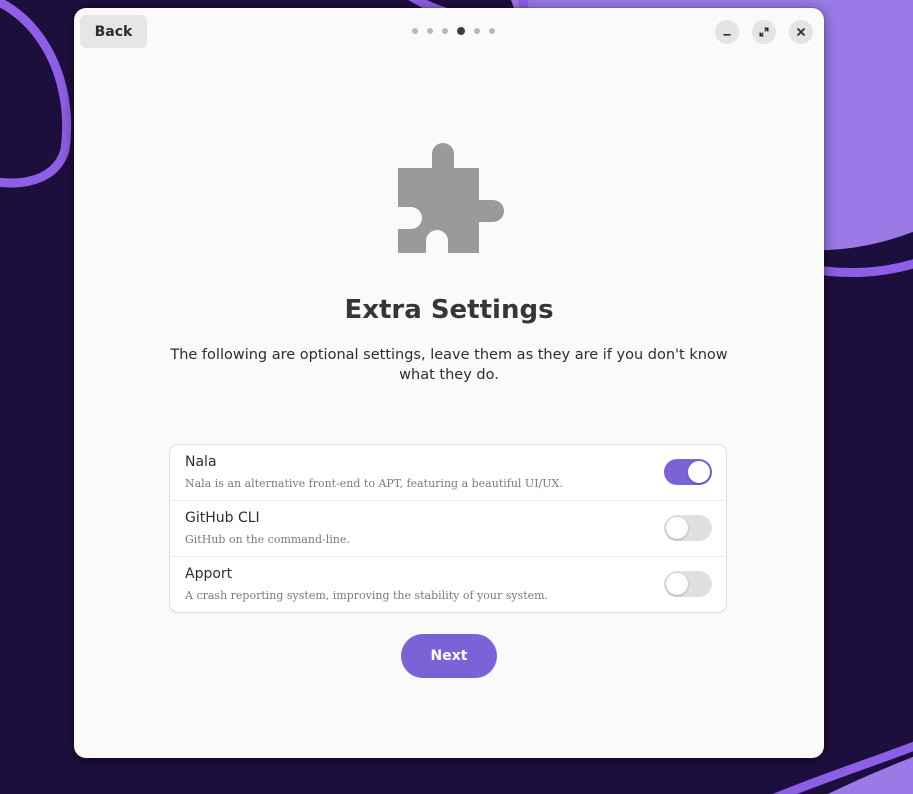 The image size is (913, 794). Describe the element at coordinates (222, 518) in the screenshot. I see `option-title: GitHub CLI` at that location.